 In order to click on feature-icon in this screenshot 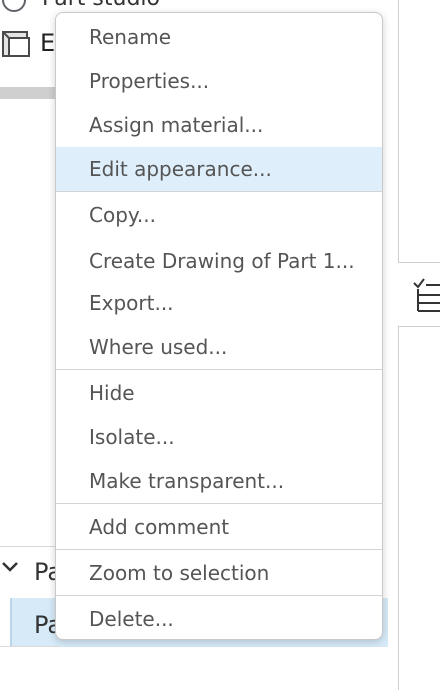, I will do `click(14, 6)`.